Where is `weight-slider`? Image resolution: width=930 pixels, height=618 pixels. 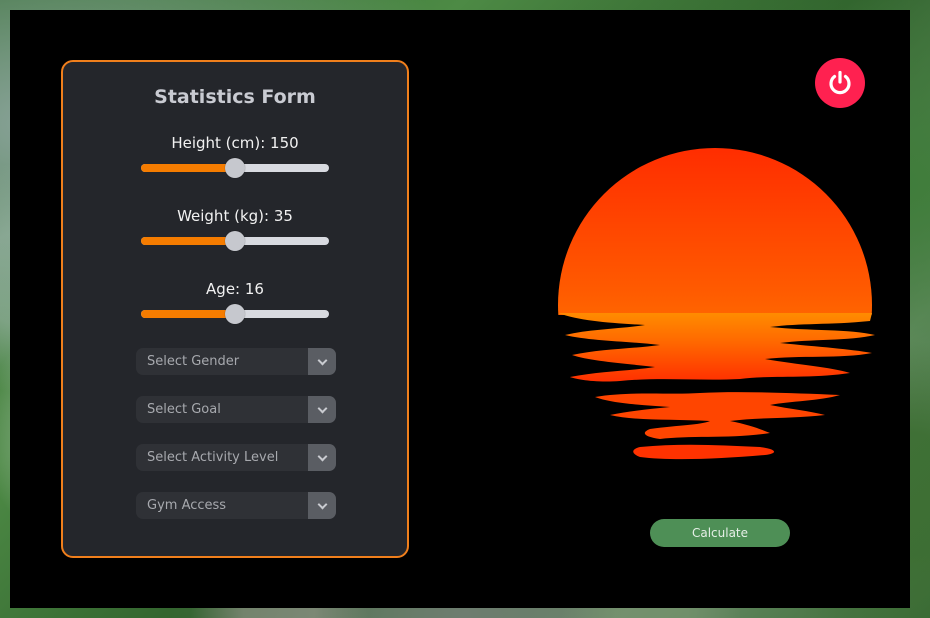 weight-slider is located at coordinates (235, 241).